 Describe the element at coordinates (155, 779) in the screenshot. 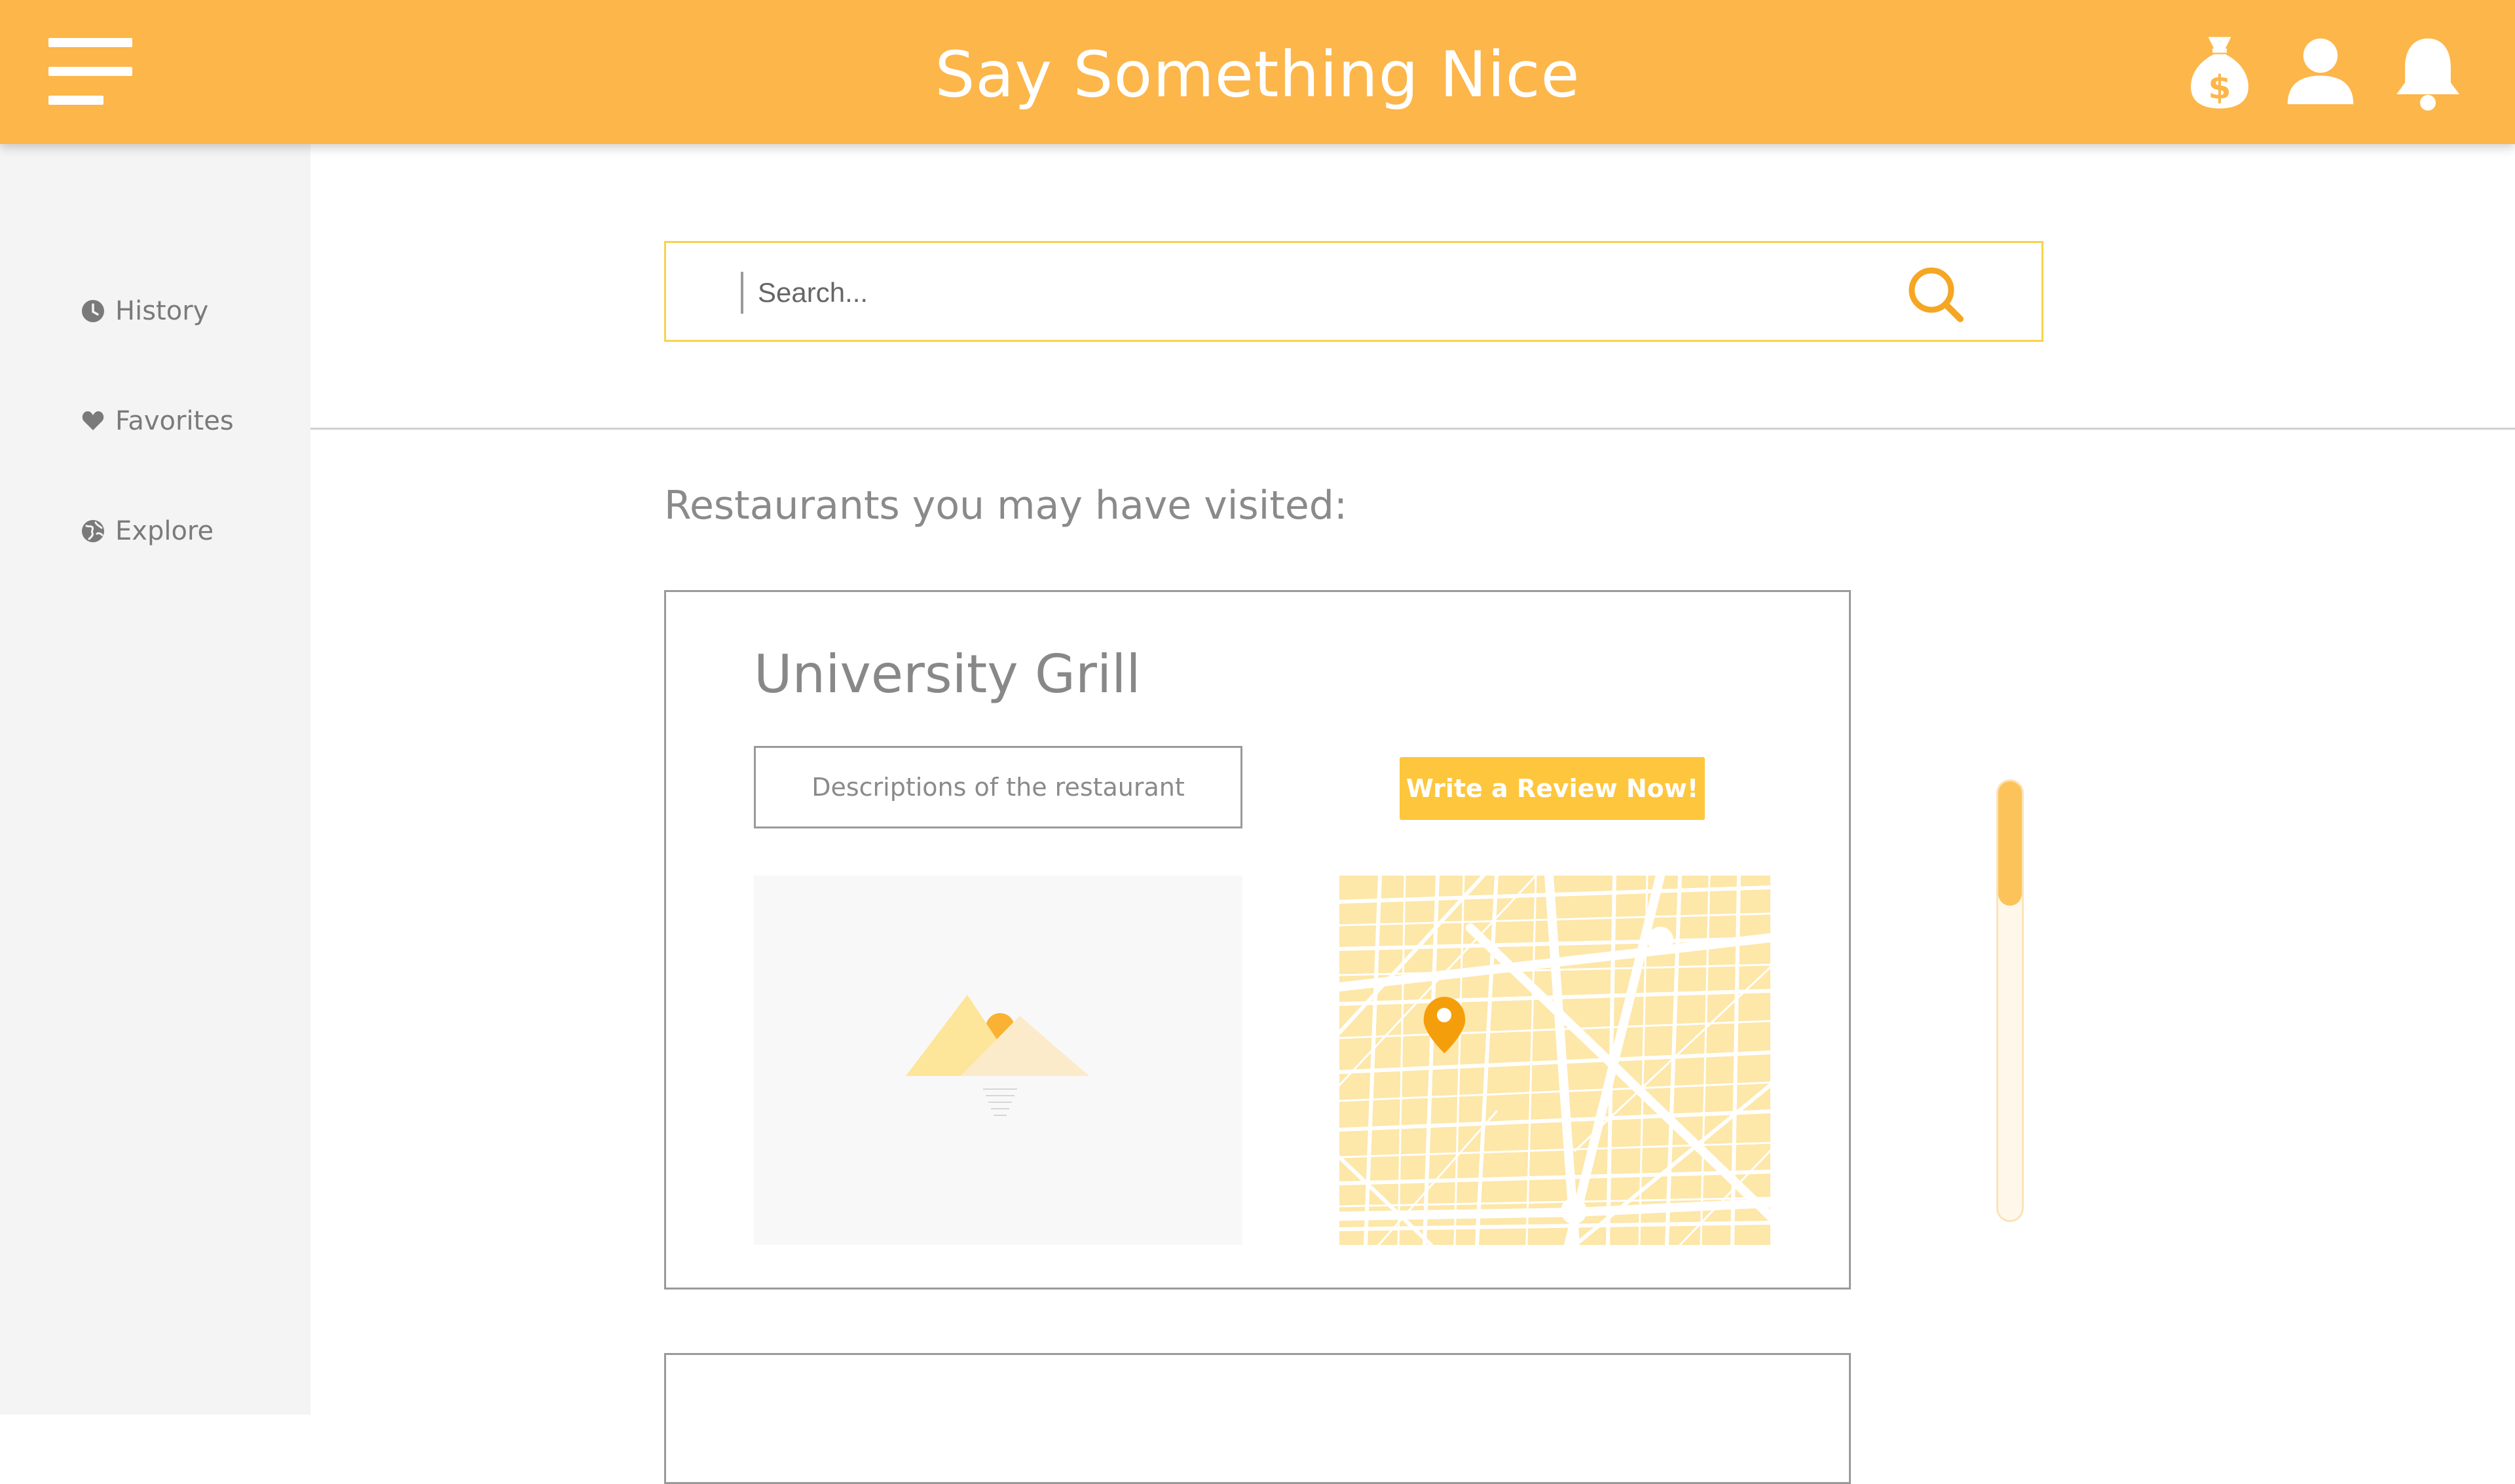

I see `sidebar: History Favorites Explore` at that location.